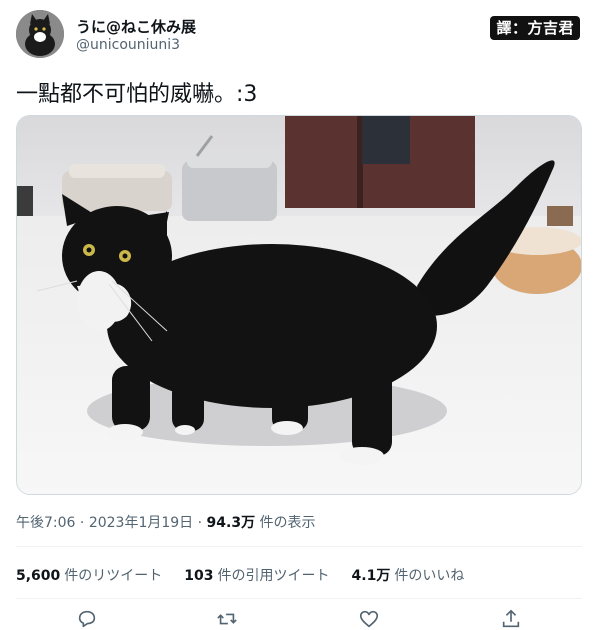 This screenshot has width=598, height=630. I want to click on avatar, so click(40, 34).